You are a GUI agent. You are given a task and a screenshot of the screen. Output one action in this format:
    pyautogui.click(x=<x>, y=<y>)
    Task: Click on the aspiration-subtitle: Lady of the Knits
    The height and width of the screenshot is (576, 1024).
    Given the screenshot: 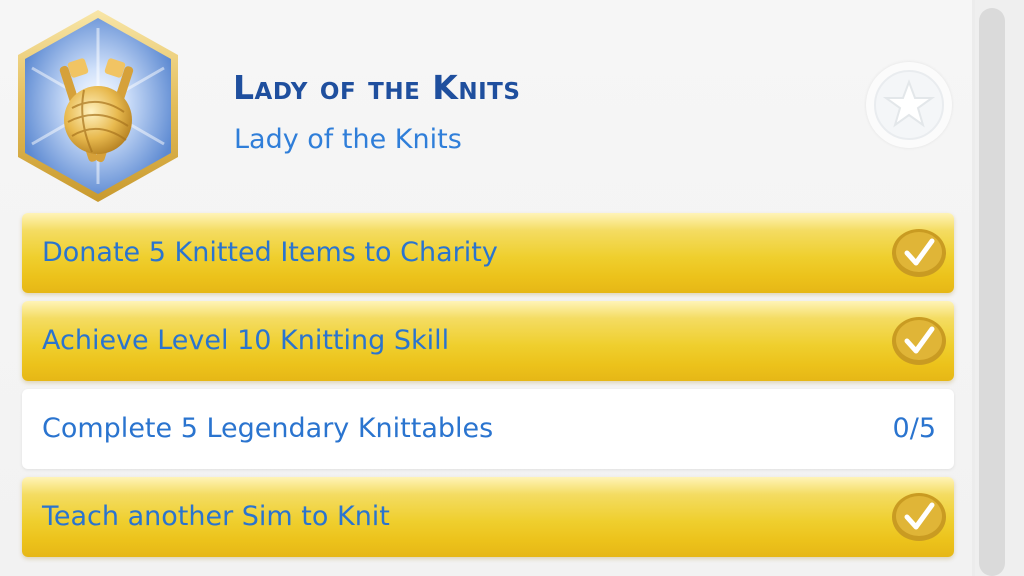 What is the action you would take?
    pyautogui.click(x=348, y=139)
    